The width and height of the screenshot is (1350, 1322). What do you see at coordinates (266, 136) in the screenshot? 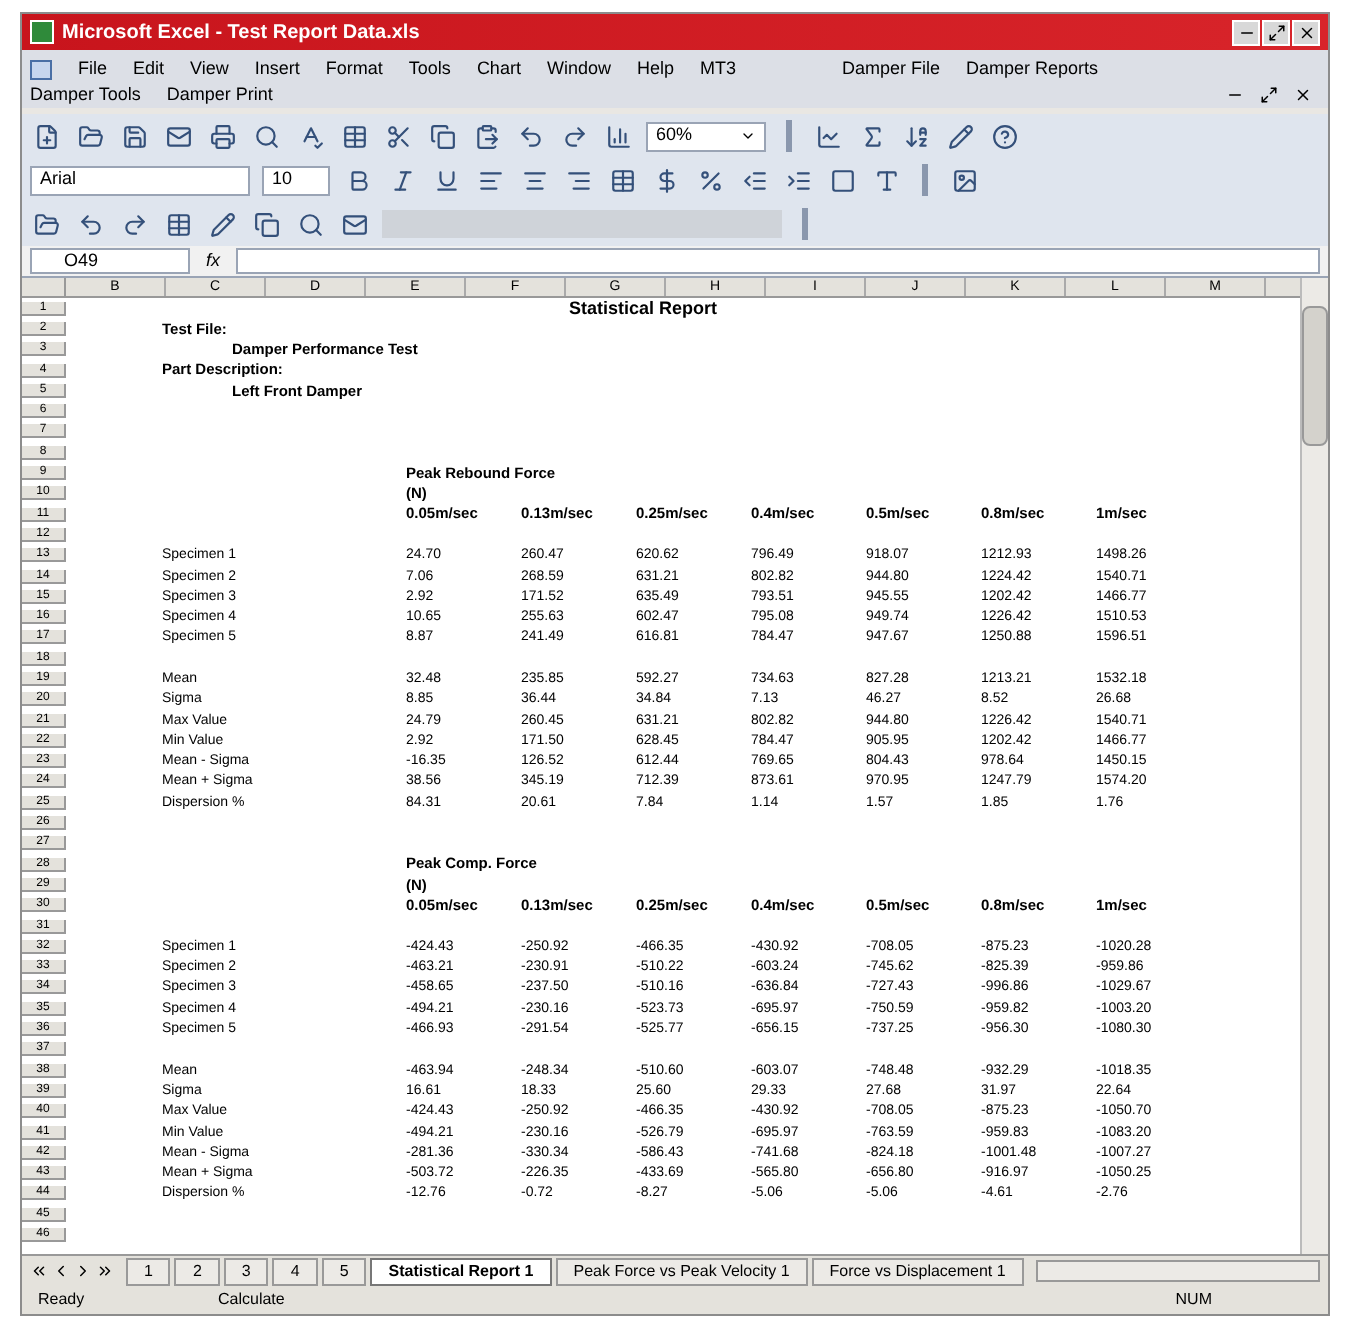
I see `print-preview-icon` at bounding box center [266, 136].